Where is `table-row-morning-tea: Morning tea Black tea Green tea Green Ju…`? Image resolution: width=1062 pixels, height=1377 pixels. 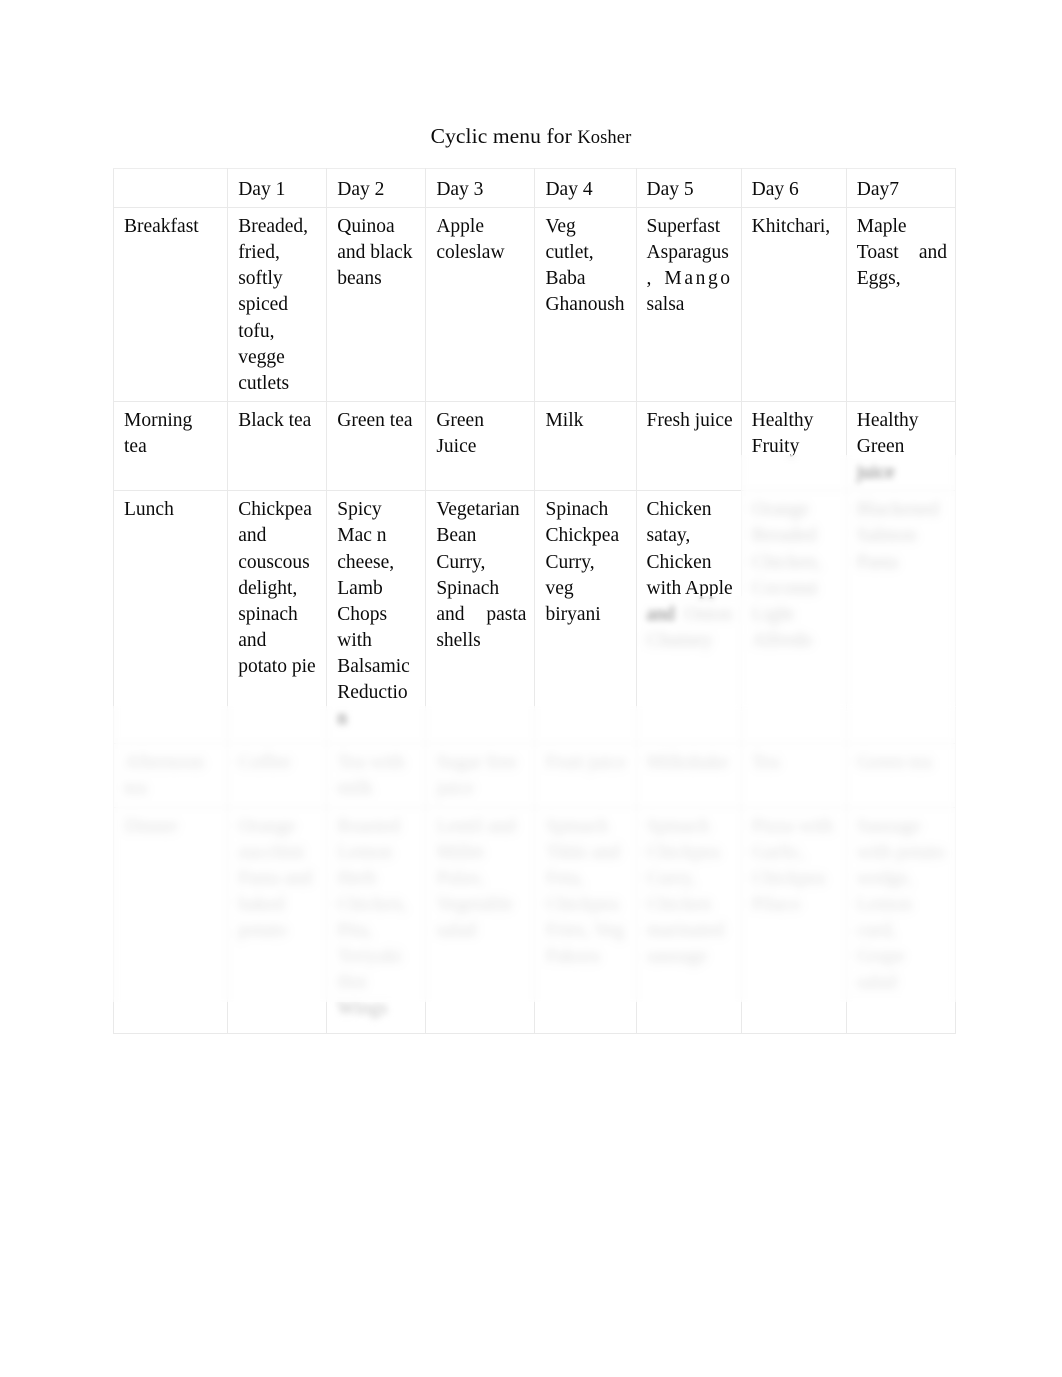 table-row-morning-tea: Morning tea Black tea Green tea Green Ju… is located at coordinates (534, 446).